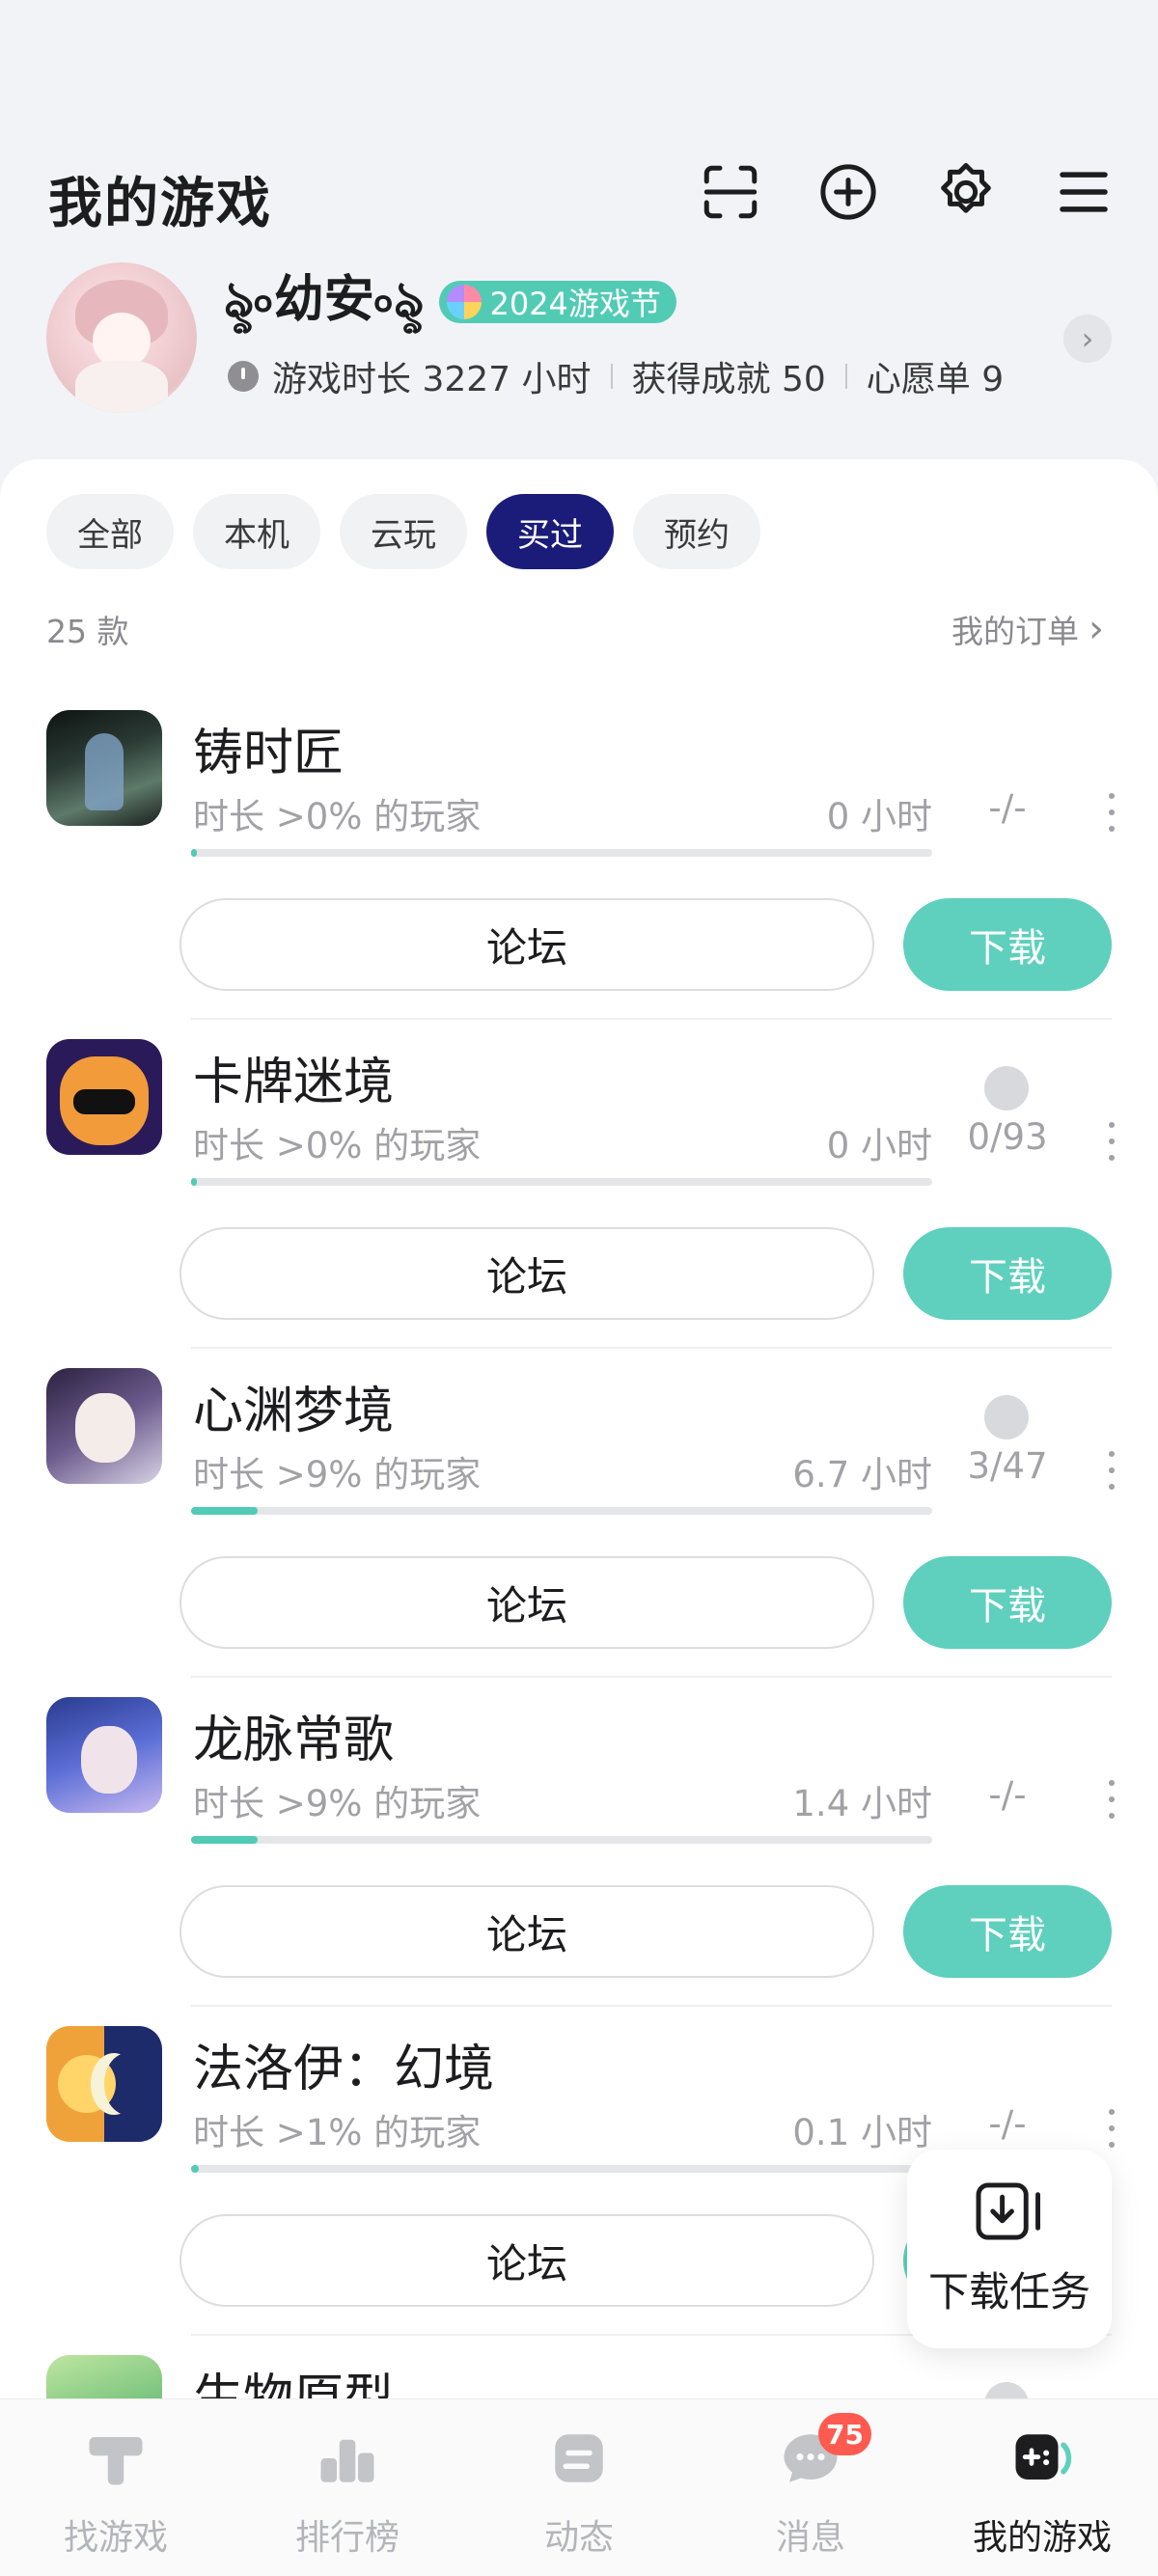  I want to click on game-row: 卡牌迷境 时长 >0% 的玩家 0 小时 0/93 论坛 下载, so click(579, 1185).